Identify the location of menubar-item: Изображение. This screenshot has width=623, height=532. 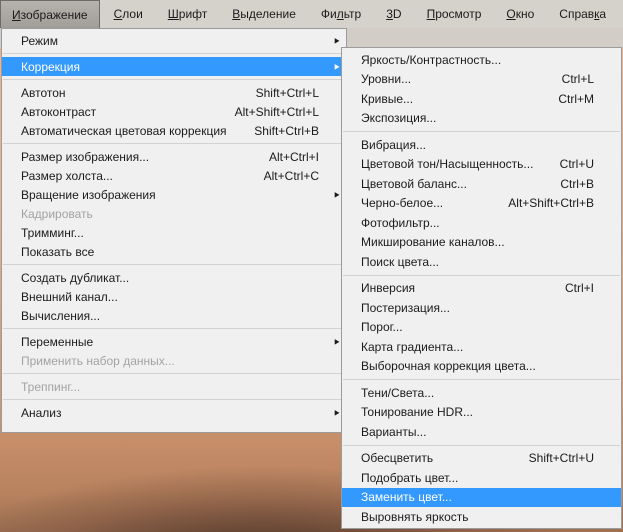
(50, 14).